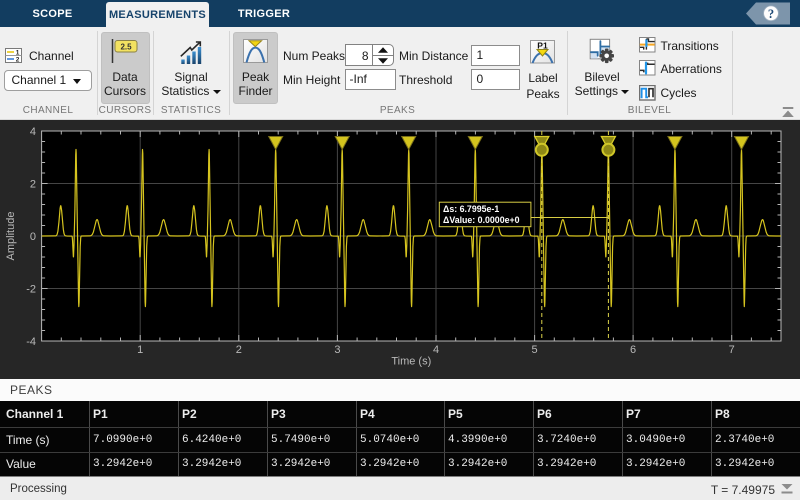  I want to click on svg-text: 2.5, so click(126, 46).